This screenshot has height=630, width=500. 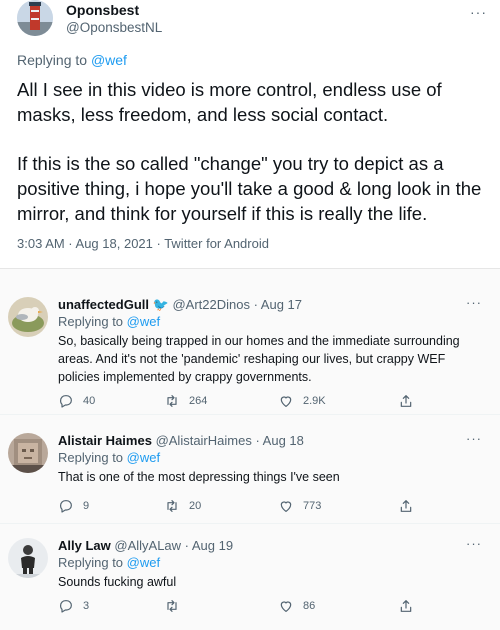 I want to click on display-name: Alistair Haimes, so click(x=105, y=440).